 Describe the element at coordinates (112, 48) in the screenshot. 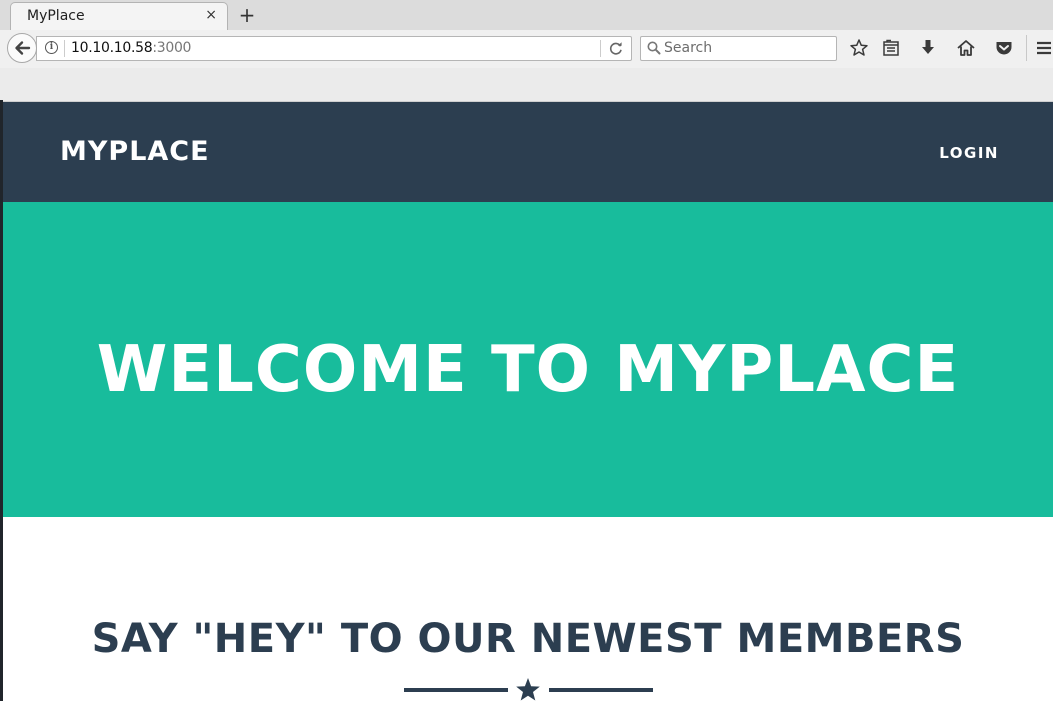

I see `url-host: 10.10.10.58` at that location.